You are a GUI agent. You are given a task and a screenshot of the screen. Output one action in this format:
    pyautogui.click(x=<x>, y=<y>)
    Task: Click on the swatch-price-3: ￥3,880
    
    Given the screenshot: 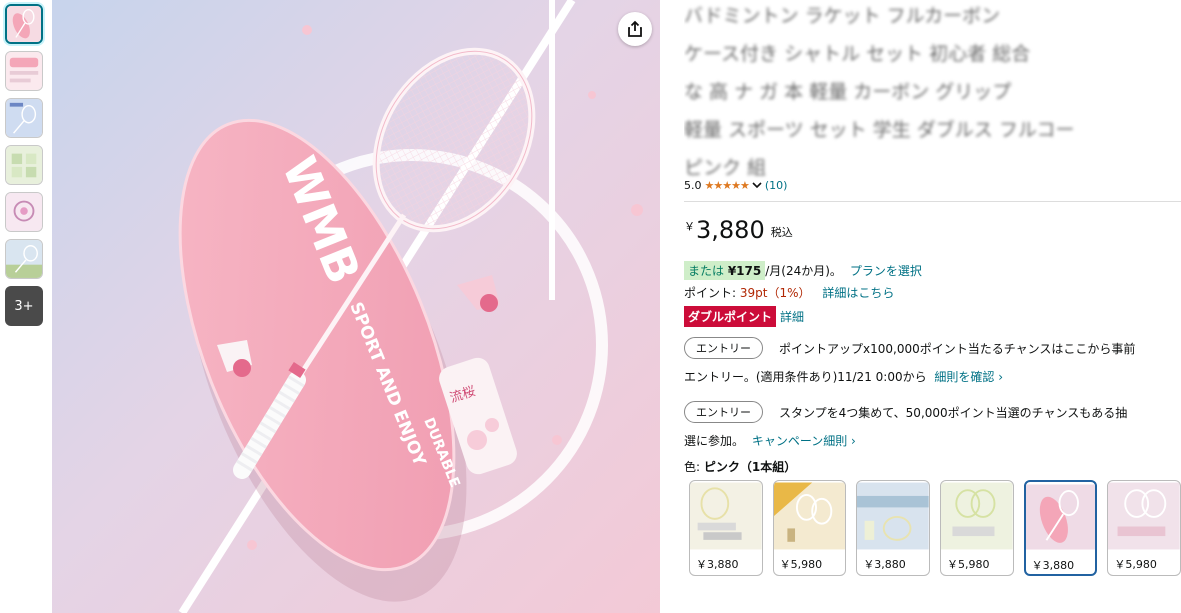 What is the action you would take?
    pyautogui.click(x=884, y=564)
    